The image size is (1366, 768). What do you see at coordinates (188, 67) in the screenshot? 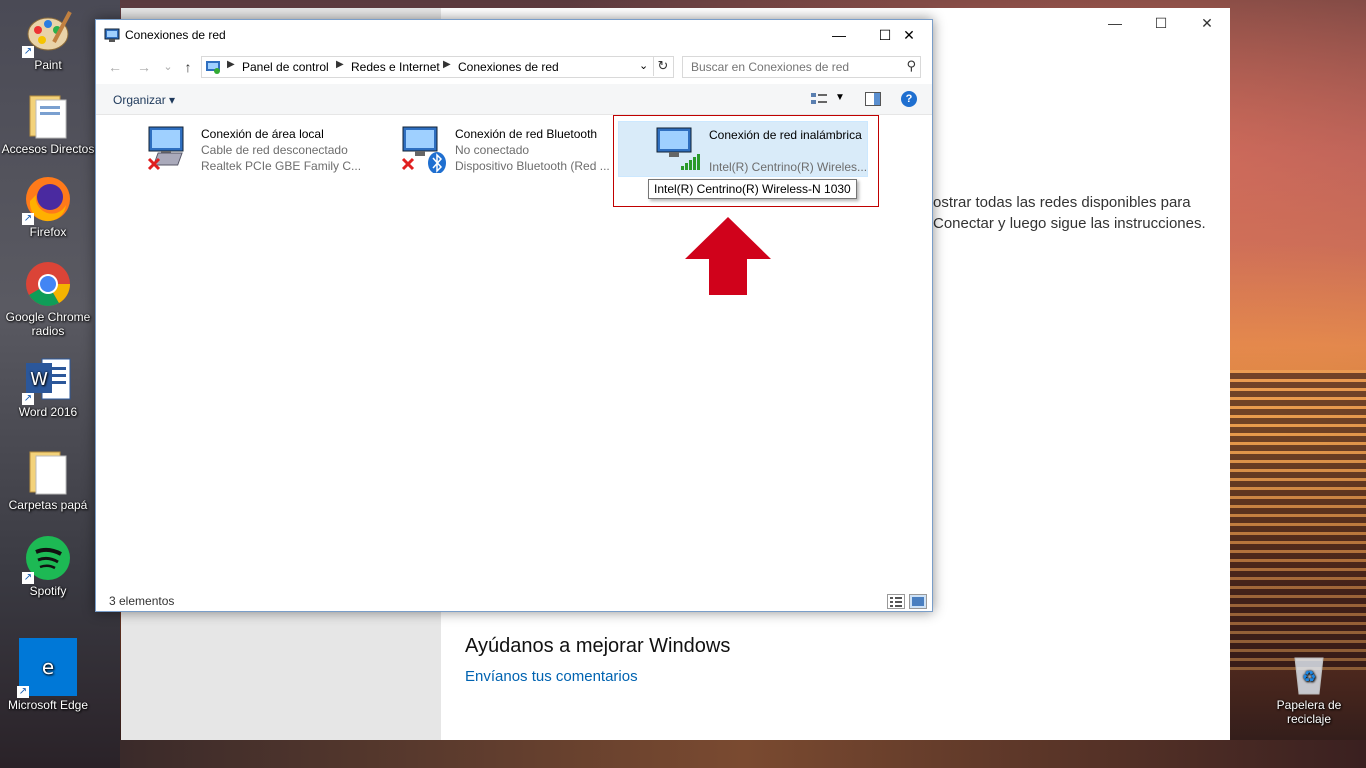
I see `up-button: ↑` at bounding box center [188, 67].